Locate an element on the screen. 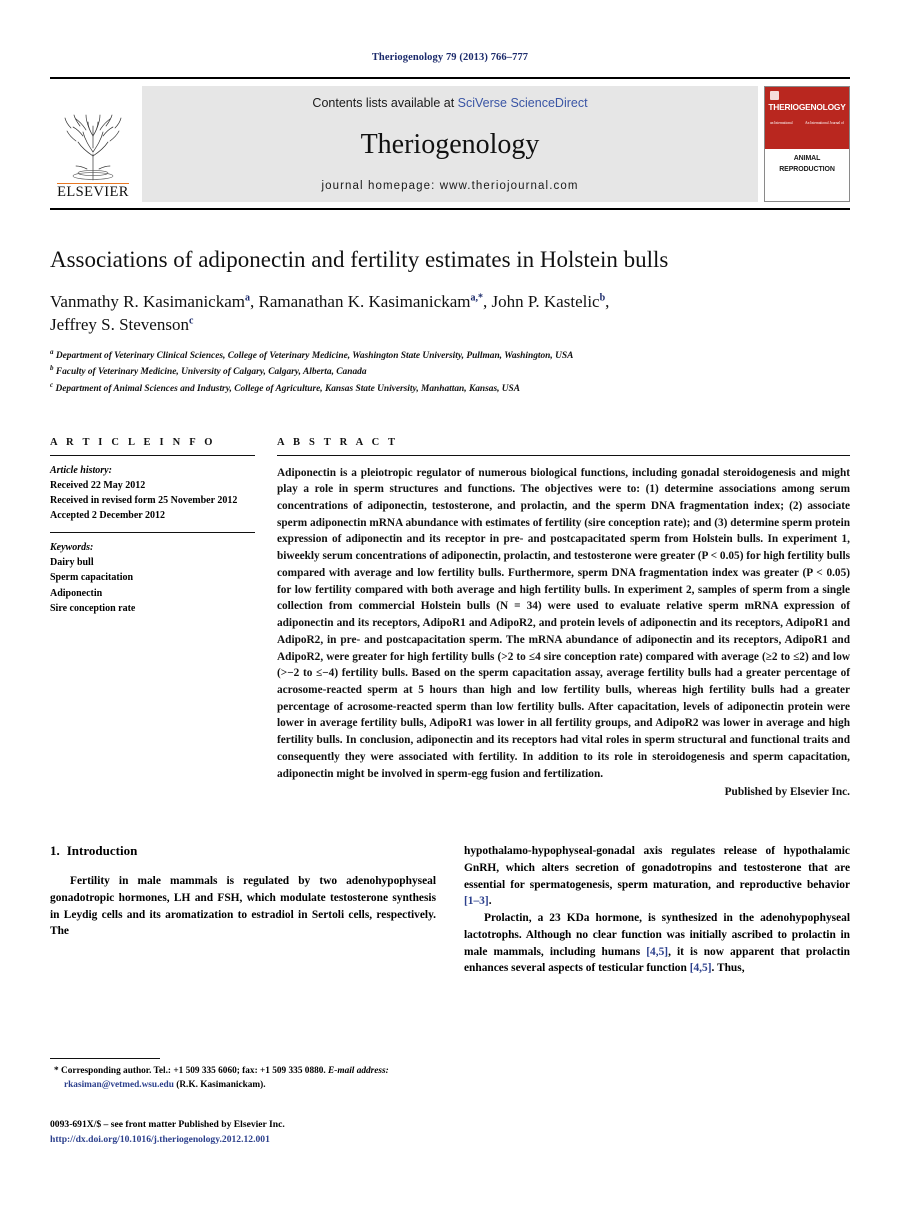  elsevier-logo: ELSEVIER is located at coordinates (93, 144).